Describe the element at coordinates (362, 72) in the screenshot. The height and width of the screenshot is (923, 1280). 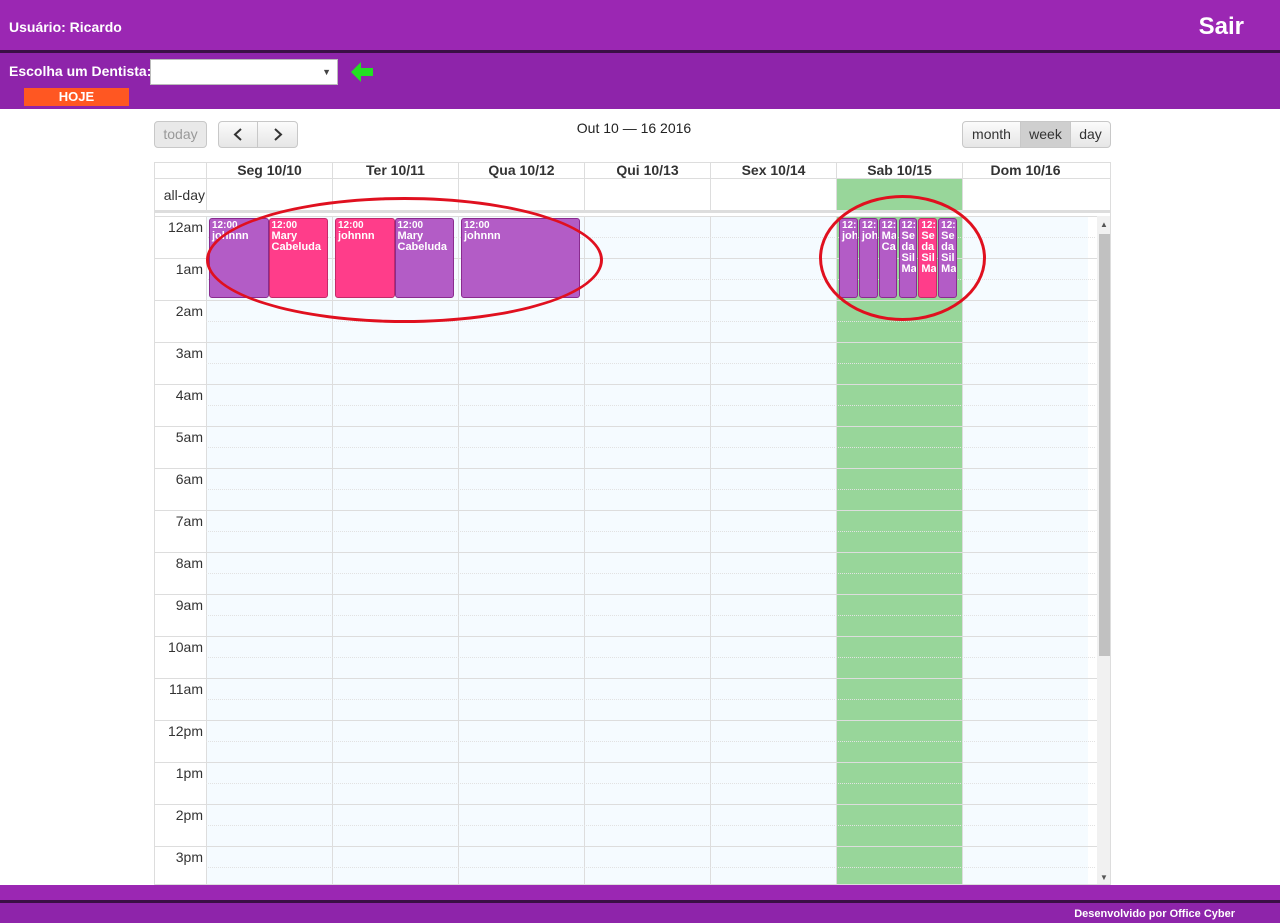
I see `arrow-left-icon` at that location.